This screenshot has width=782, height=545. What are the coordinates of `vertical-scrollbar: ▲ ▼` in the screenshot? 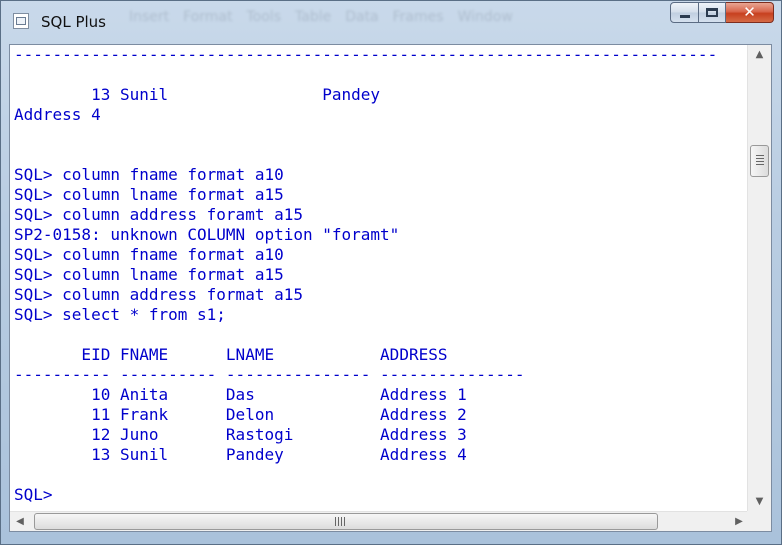 It's located at (759, 278).